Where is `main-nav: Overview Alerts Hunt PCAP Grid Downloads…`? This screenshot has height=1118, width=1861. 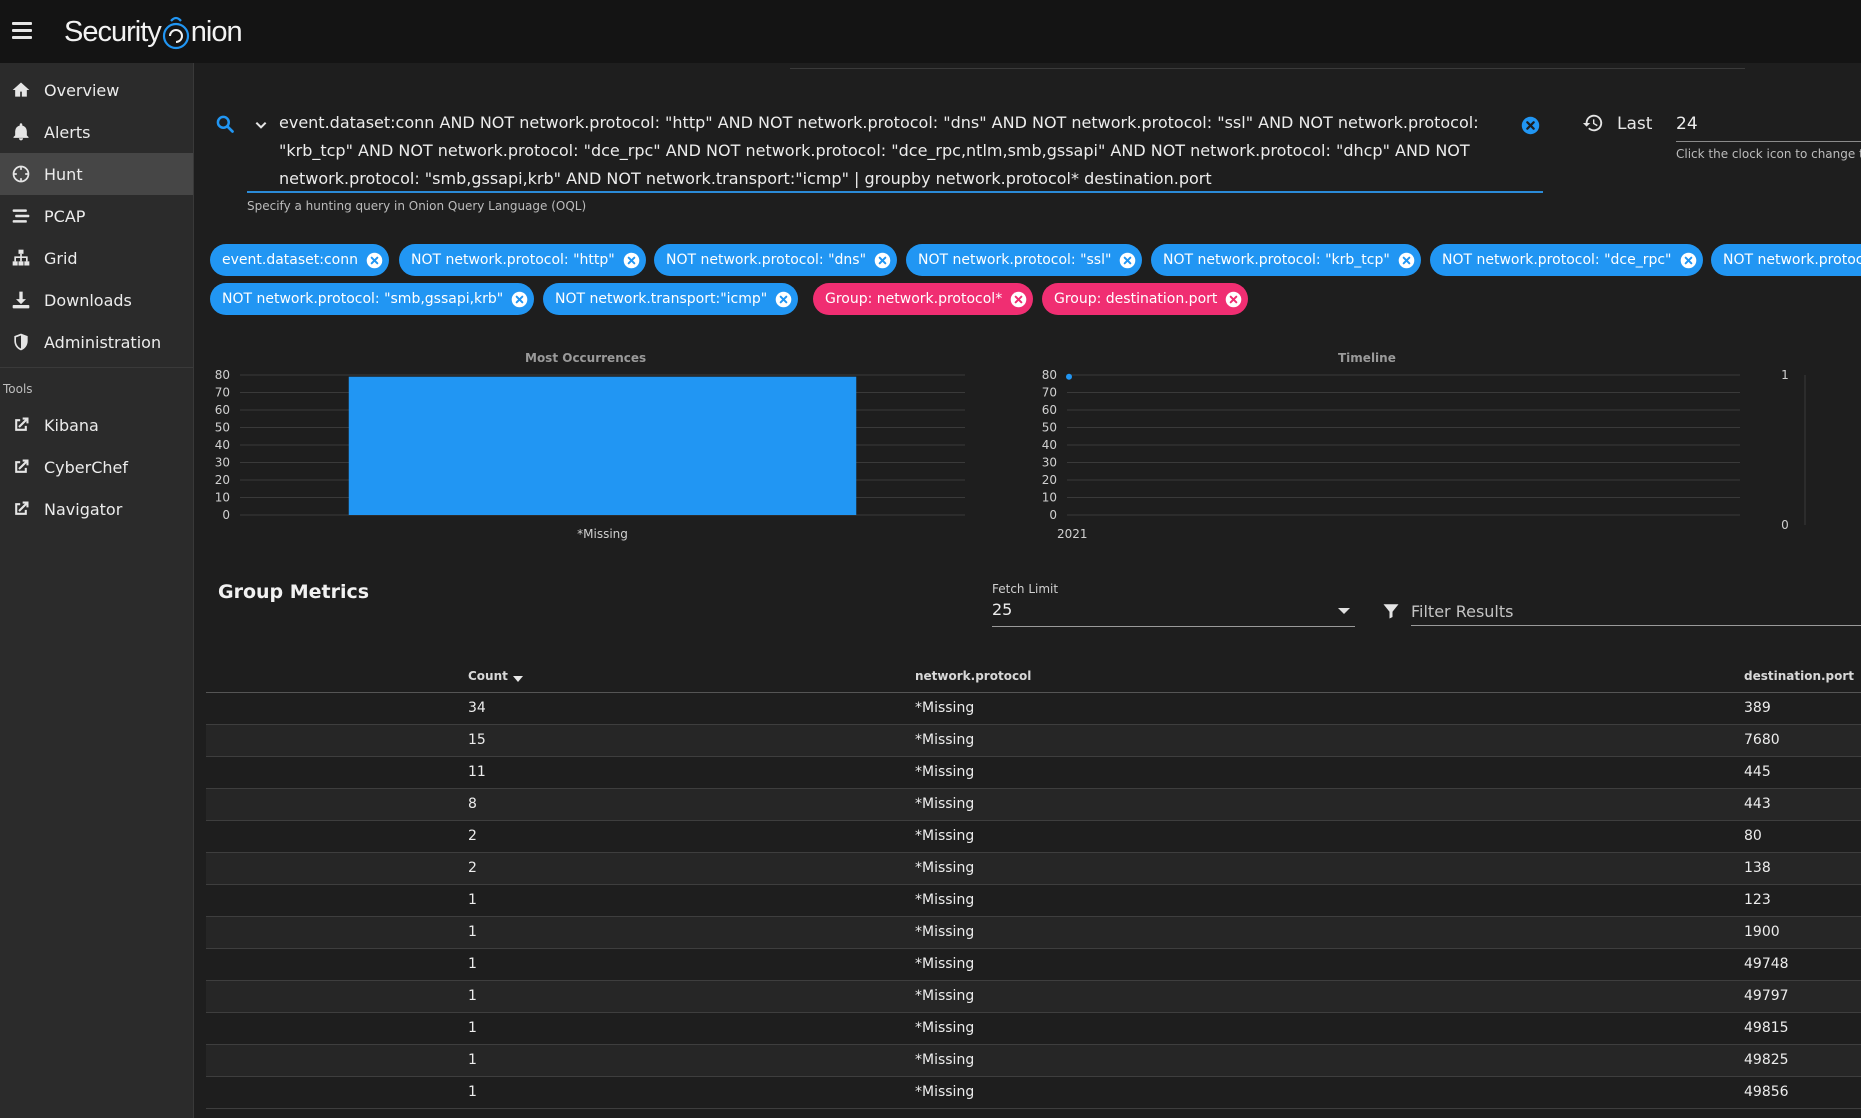
main-nav: Overview Alerts Hunt PCAP Grid Downloads… is located at coordinates (96, 213).